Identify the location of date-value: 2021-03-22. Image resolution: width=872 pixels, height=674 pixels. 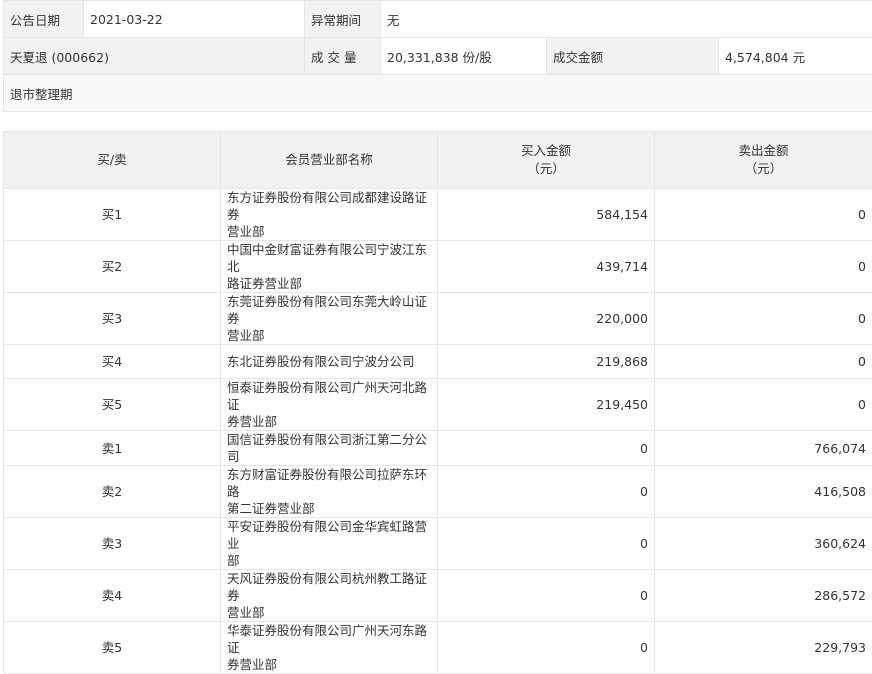
(194, 19).